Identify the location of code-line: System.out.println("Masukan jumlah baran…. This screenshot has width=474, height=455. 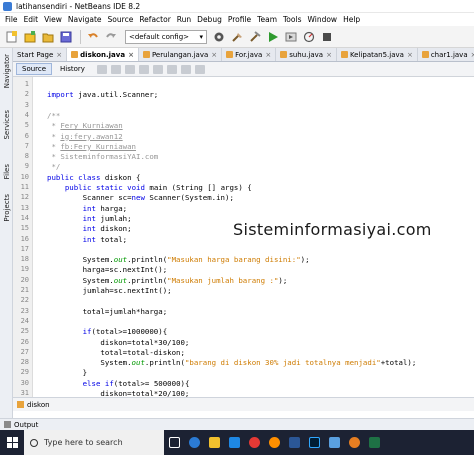
(167, 281).